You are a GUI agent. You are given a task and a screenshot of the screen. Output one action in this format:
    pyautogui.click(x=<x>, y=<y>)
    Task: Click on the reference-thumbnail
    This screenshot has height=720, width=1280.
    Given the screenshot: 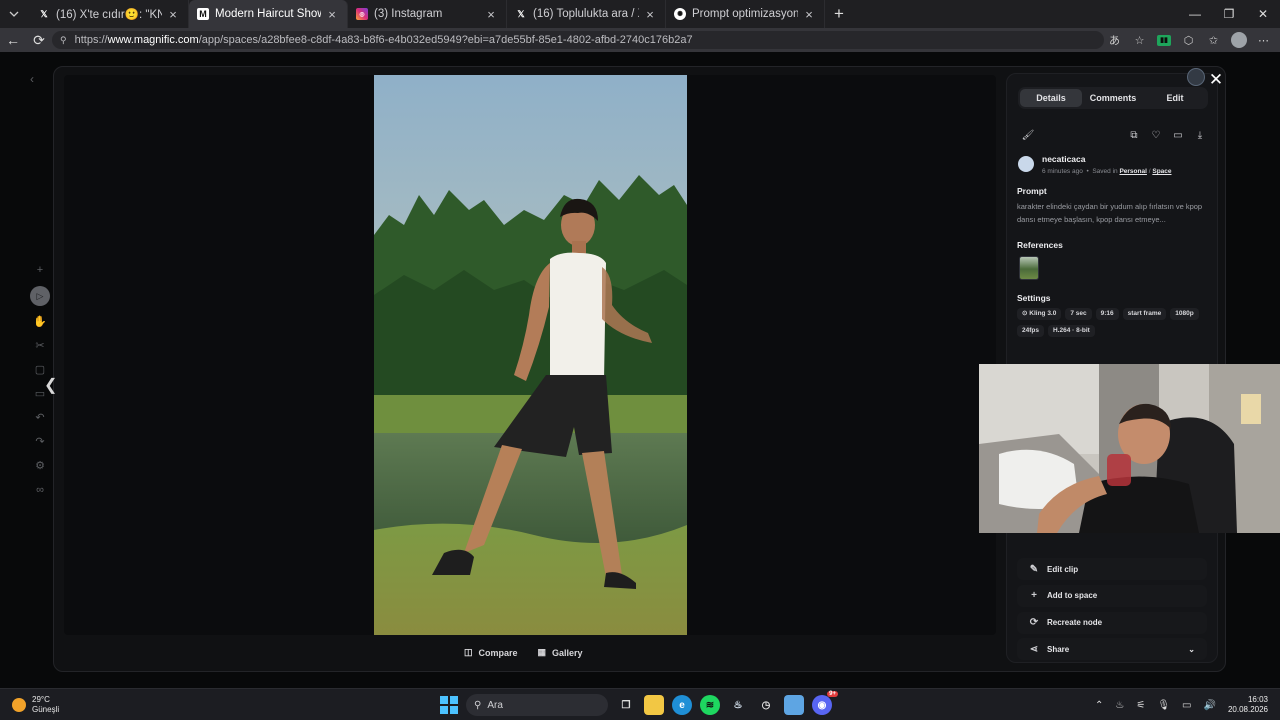 What is the action you would take?
    pyautogui.click(x=1029, y=268)
    